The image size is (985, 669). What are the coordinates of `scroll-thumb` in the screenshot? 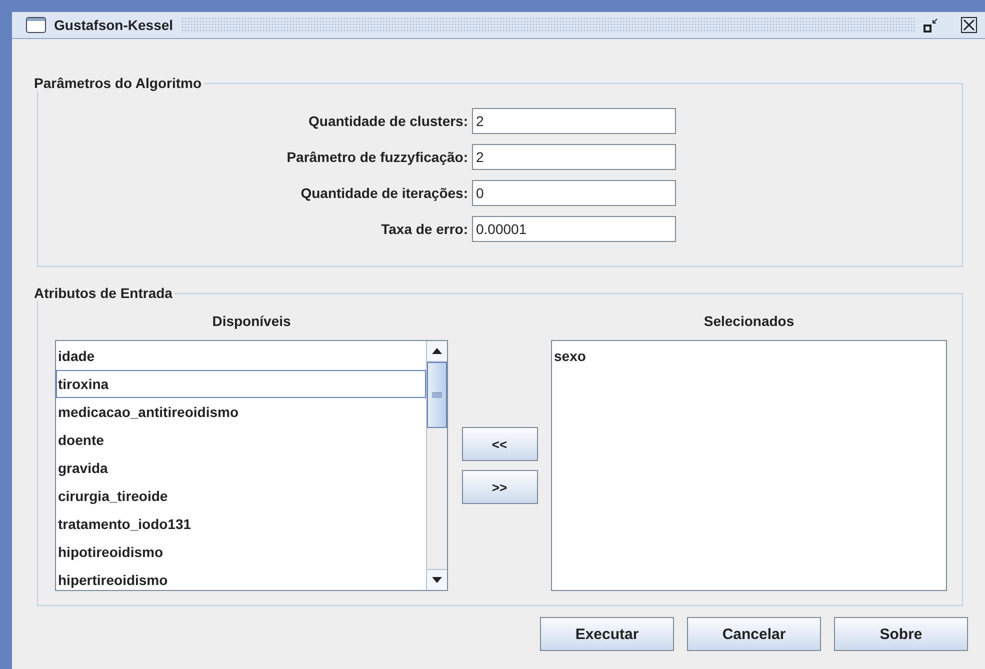 It's located at (437, 395).